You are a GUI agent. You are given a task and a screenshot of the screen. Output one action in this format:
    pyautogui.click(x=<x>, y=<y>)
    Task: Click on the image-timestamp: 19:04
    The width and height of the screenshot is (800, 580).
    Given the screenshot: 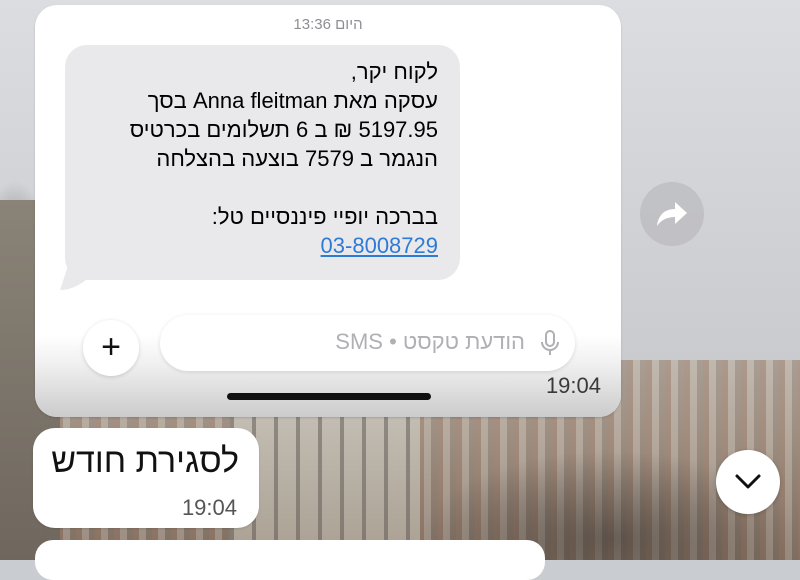 What is the action you would take?
    pyautogui.click(x=573, y=385)
    